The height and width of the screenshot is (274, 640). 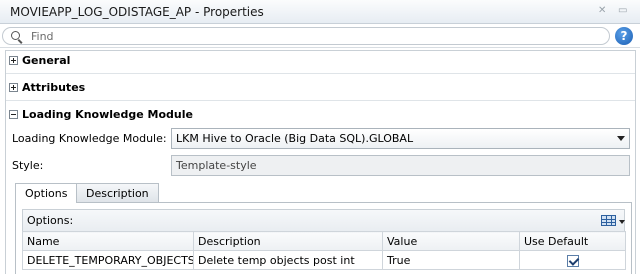 What do you see at coordinates (320, 89) in the screenshot?
I see `section-attributes: Attributes` at bounding box center [320, 89].